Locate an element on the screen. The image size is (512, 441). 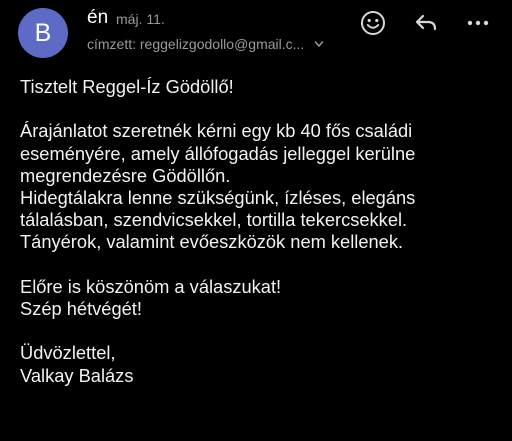
sender-name: én is located at coordinates (97, 18).